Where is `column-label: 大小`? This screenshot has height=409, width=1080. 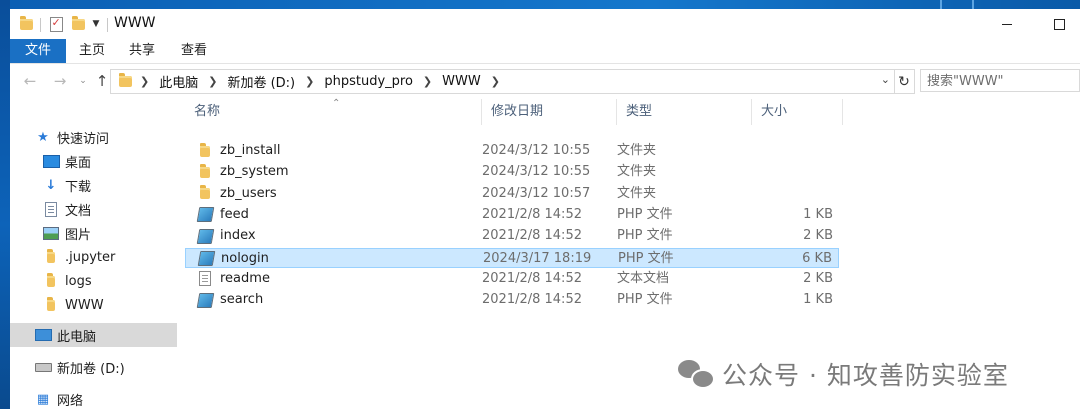
column-label: 大小 is located at coordinates (774, 111).